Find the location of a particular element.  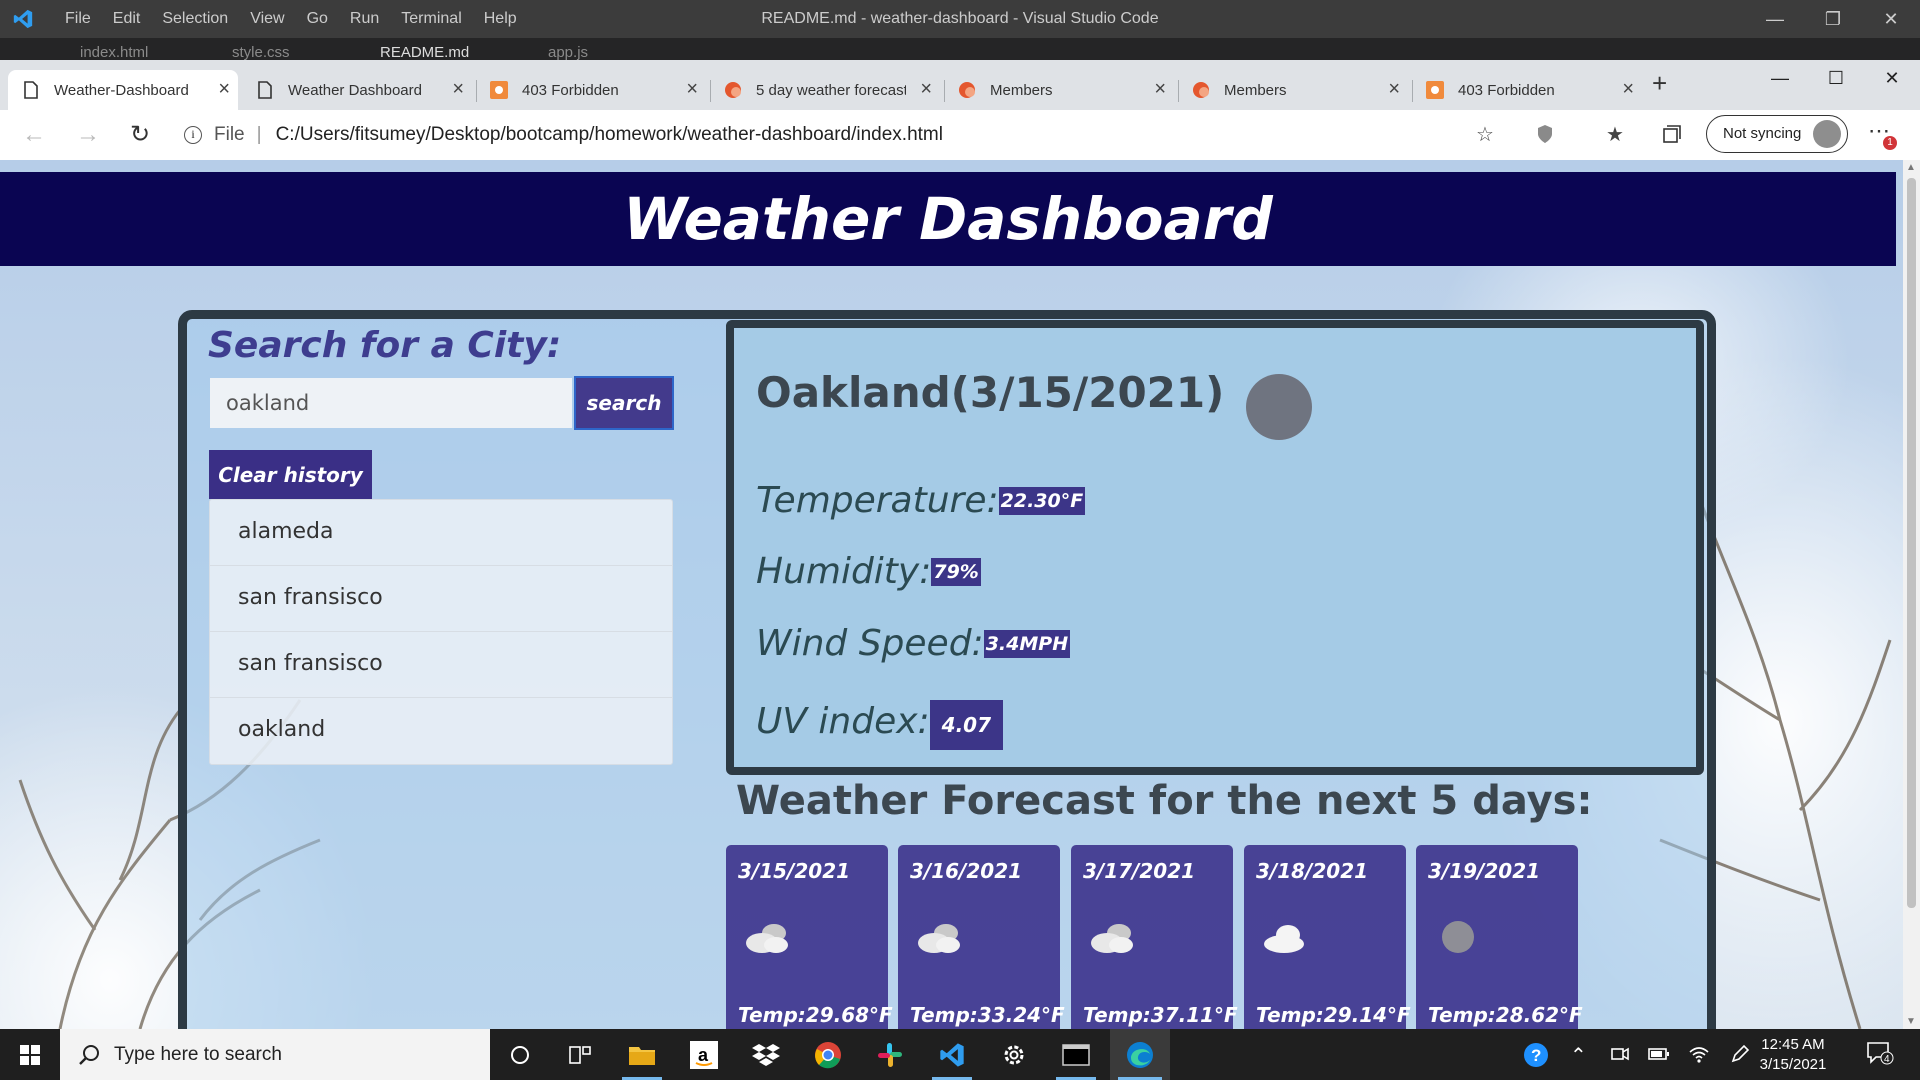

tab-label: 5 day weather forecast is located at coordinates (831, 90).